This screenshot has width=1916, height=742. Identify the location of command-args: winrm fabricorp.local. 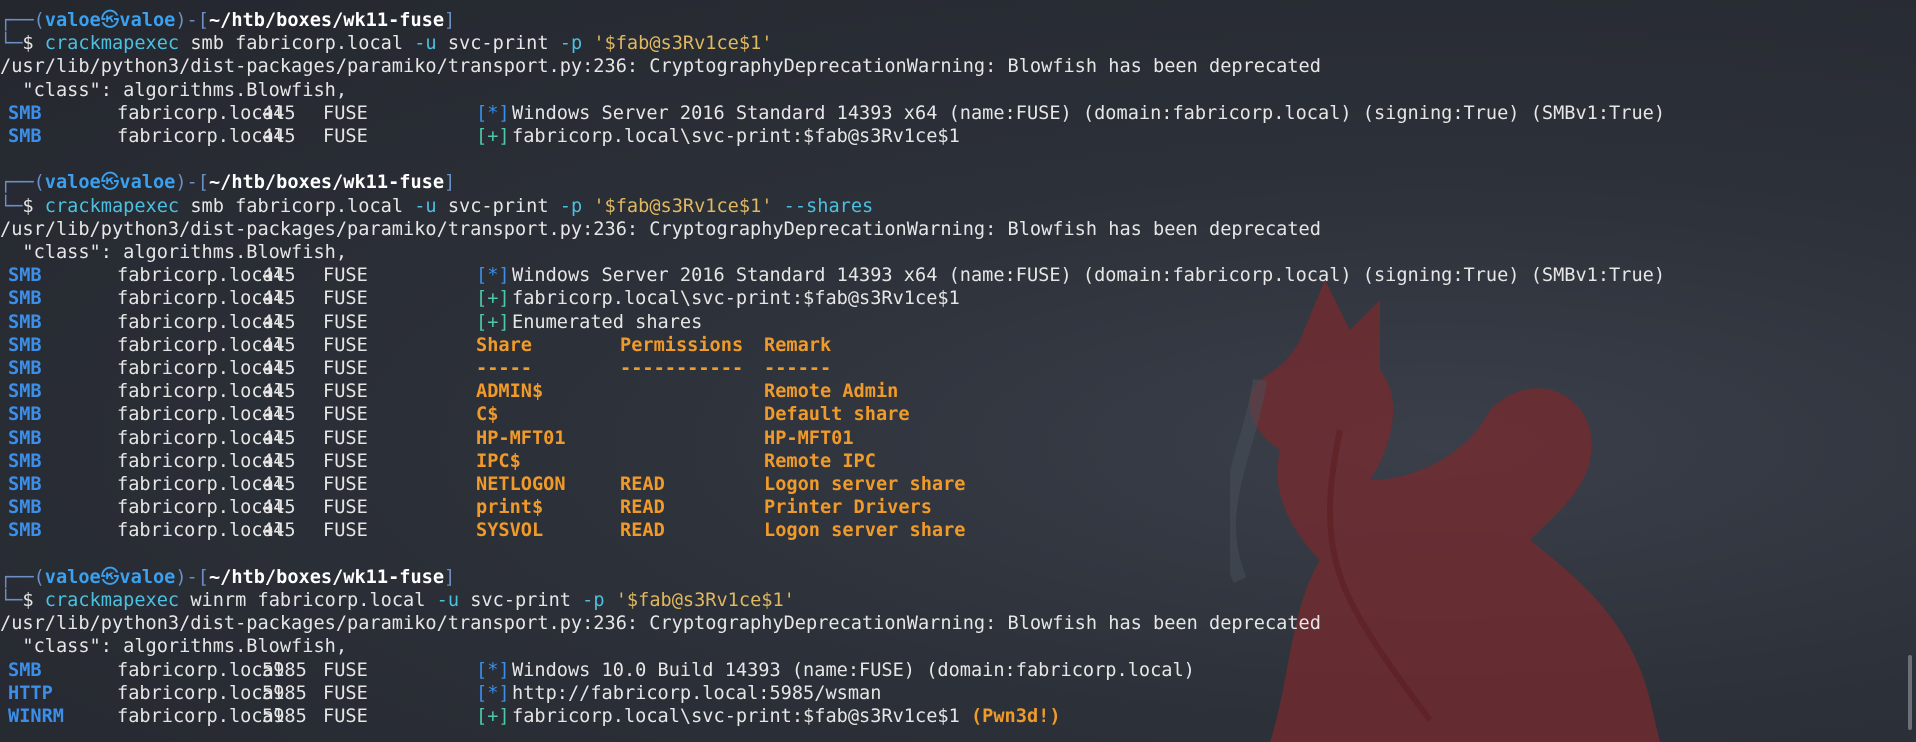
(308, 600).